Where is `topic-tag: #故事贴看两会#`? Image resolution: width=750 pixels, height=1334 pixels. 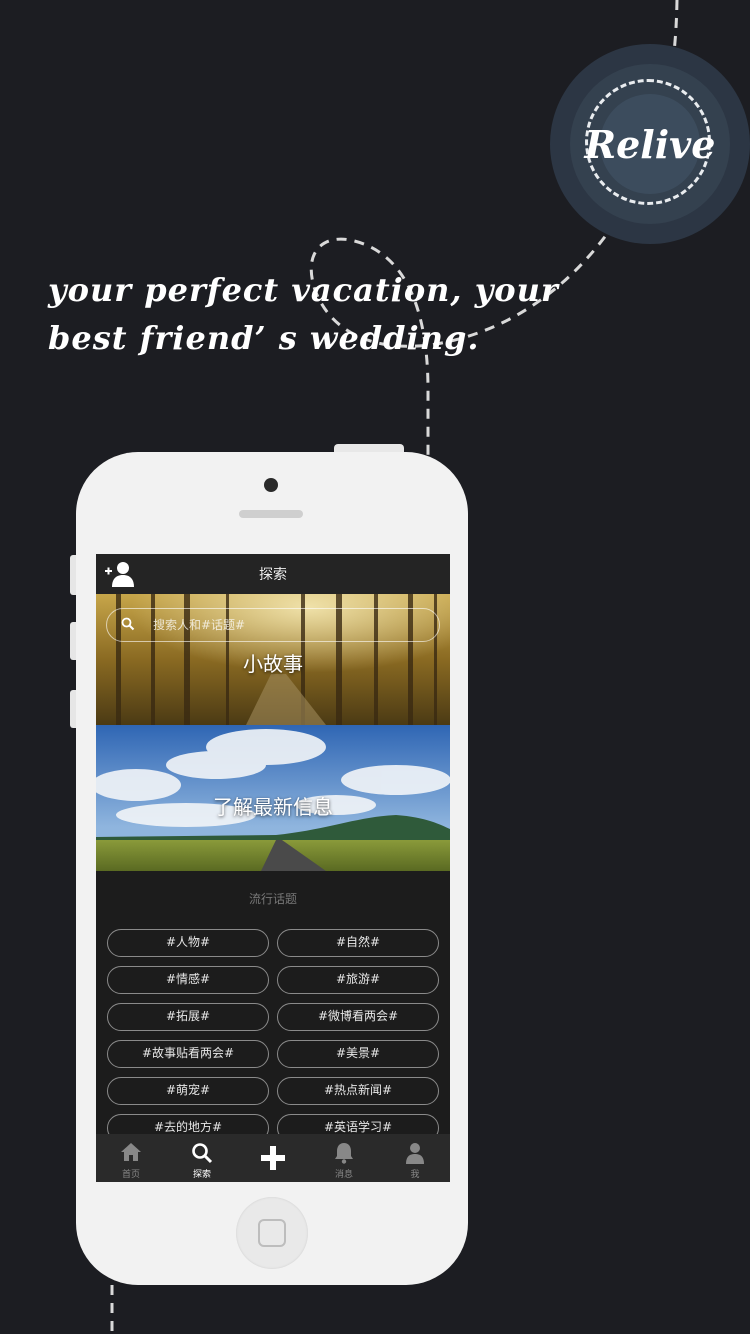 topic-tag: #故事贴看两会# is located at coordinates (188, 1054).